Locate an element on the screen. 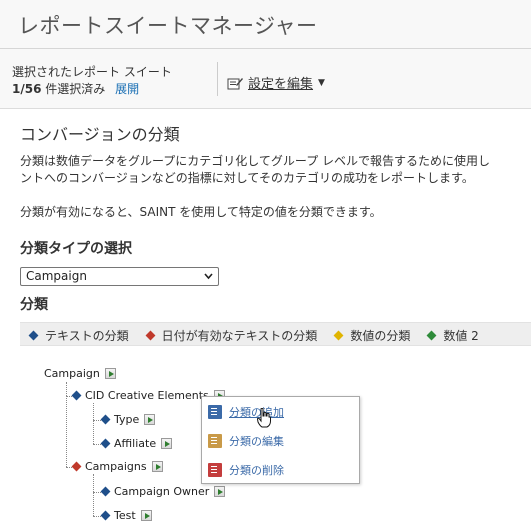  description-line-3: 分類が有効になると、SAINT を使用して特定の値を分類できます。 is located at coordinates (201, 212).